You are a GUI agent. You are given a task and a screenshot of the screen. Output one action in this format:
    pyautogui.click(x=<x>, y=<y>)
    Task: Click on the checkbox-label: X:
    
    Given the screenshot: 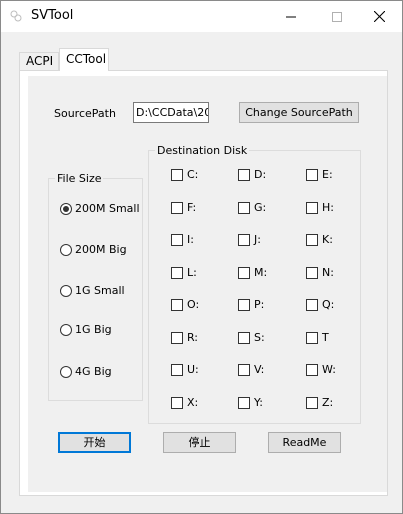 What is the action you would take?
    pyautogui.click(x=193, y=402)
    